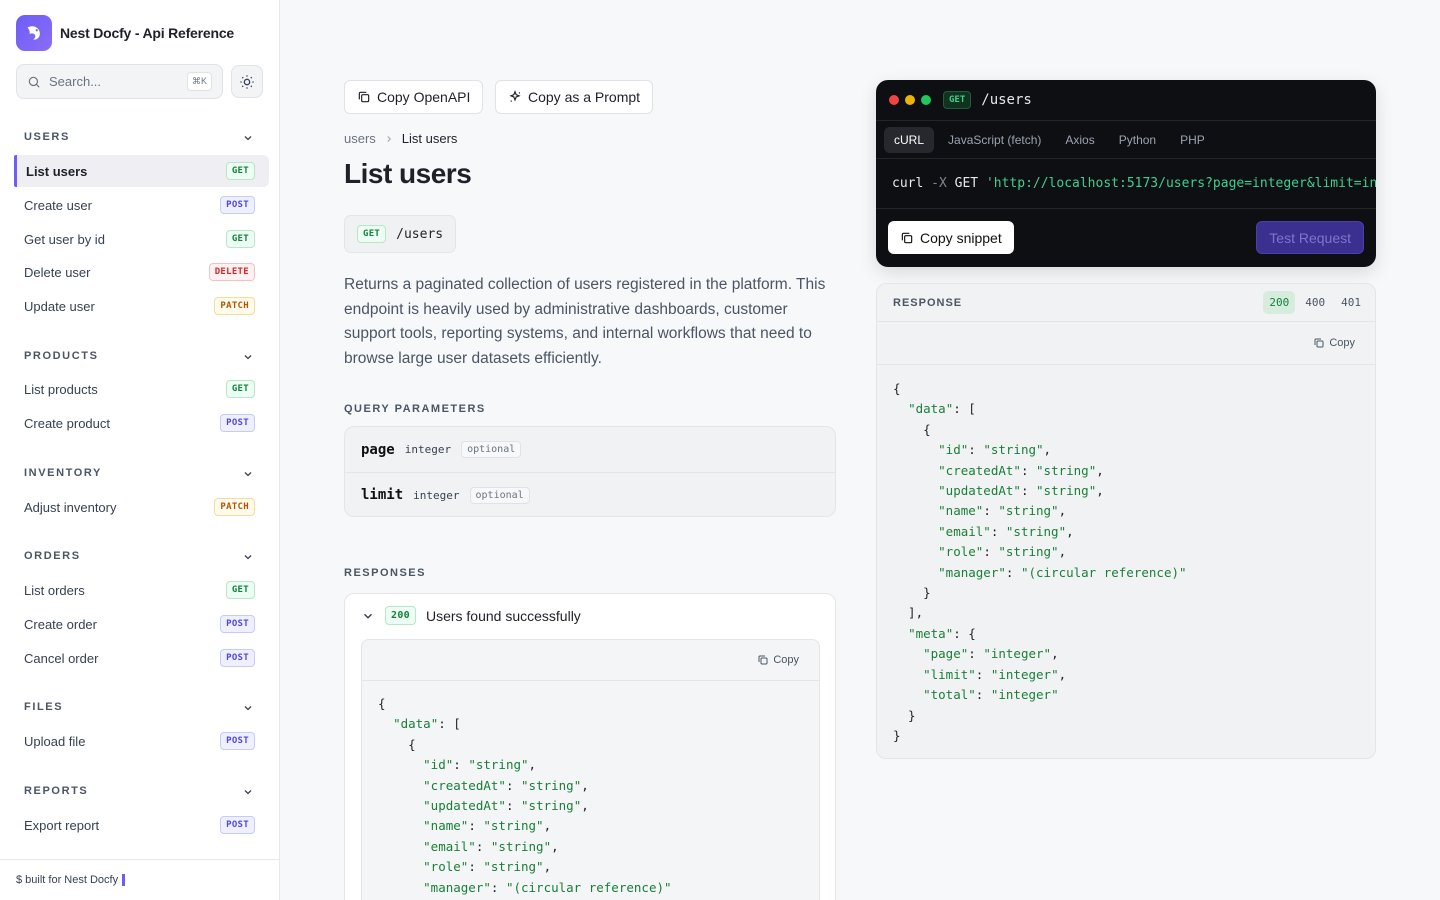 This screenshot has width=1440, height=900. What do you see at coordinates (141, 423) in the screenshot?
I see `sidebar-item: Create product POST` at bounding box center [141, 423].